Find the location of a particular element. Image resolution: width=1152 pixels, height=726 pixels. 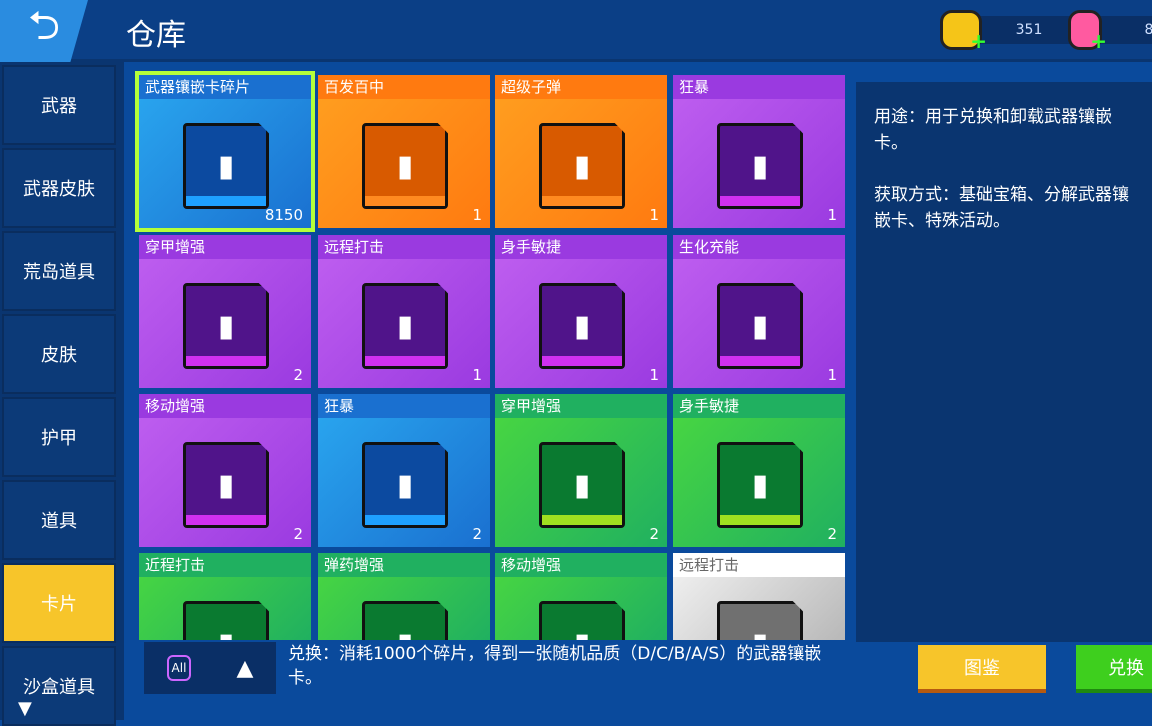

sidebar-item: 武器皮肤 is located at coordinates (59, 188).